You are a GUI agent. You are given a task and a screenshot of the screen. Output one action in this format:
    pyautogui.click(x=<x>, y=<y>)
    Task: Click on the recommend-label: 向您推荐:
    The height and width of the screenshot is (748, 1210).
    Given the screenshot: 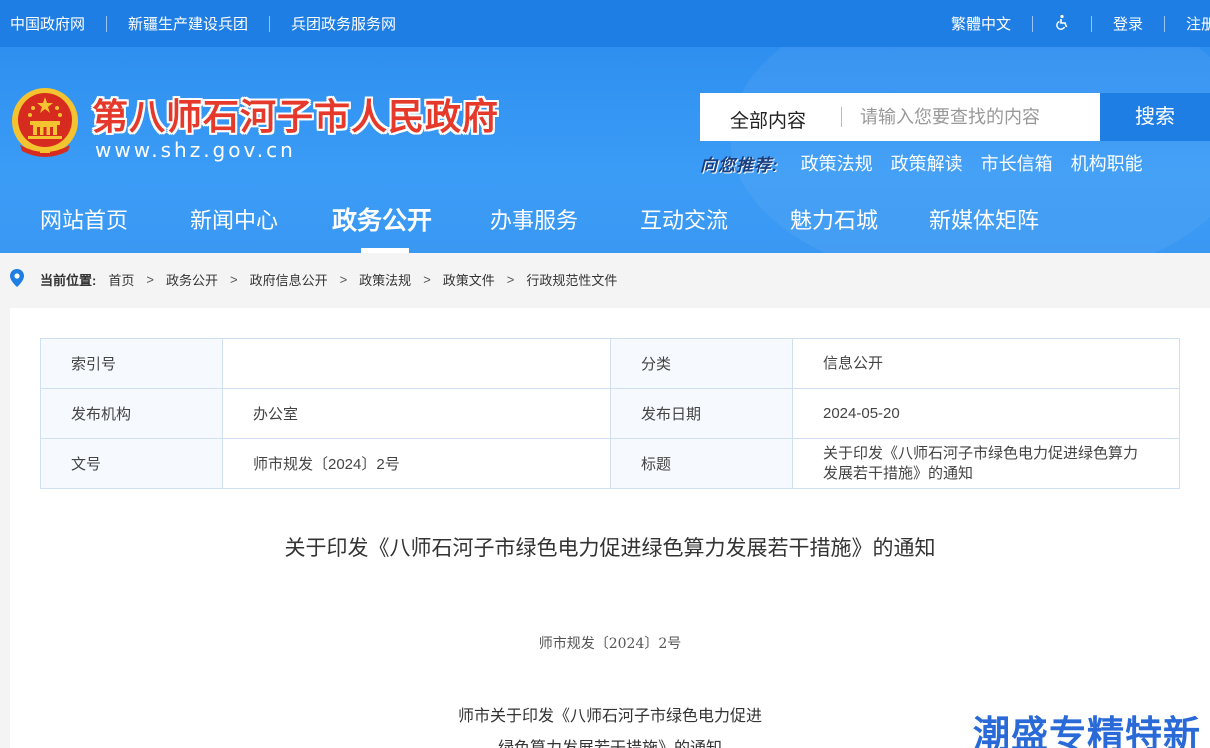 What is the action you would take?
    pyautogui.click(x=739, y=165)
    